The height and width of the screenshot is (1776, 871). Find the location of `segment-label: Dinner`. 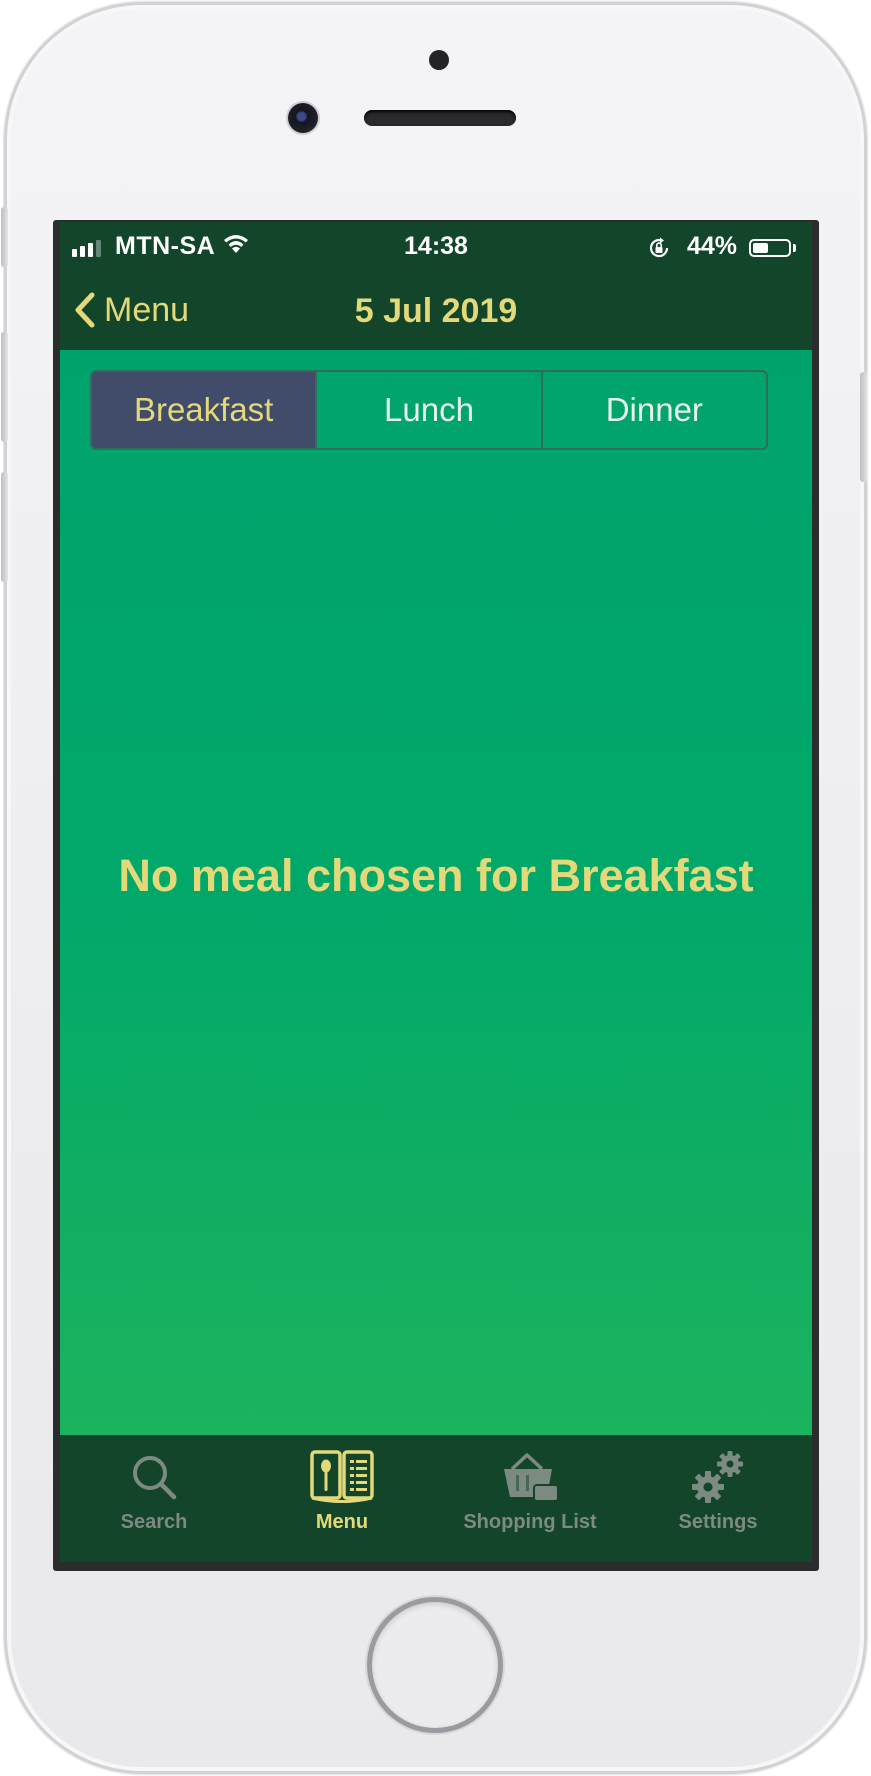

segment-label: Dinner is located at coordinates (654, 409).